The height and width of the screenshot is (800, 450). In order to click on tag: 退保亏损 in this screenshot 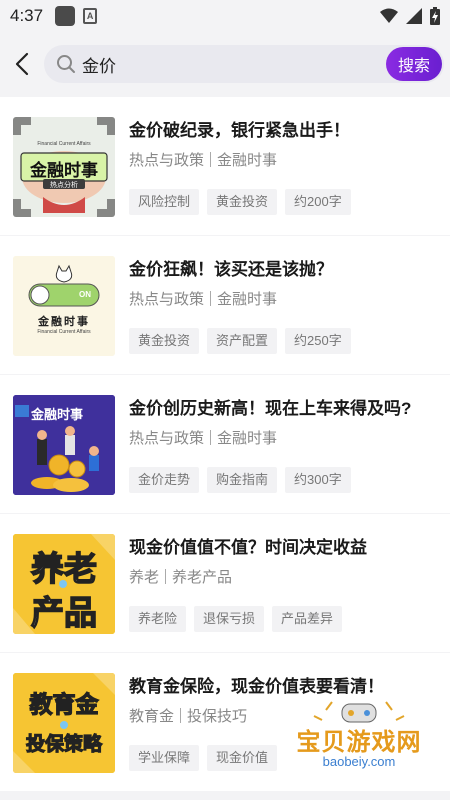, I will do `click(229, 619)`.